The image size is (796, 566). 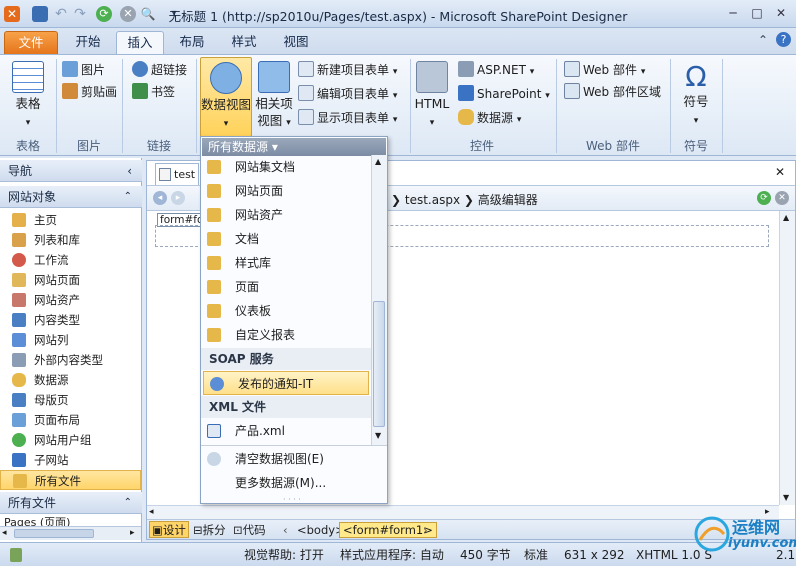 What do you see at coordinates (160, 198) in the screenshot?
I see `back-icon: ◂` at bounding box center [160, 198].